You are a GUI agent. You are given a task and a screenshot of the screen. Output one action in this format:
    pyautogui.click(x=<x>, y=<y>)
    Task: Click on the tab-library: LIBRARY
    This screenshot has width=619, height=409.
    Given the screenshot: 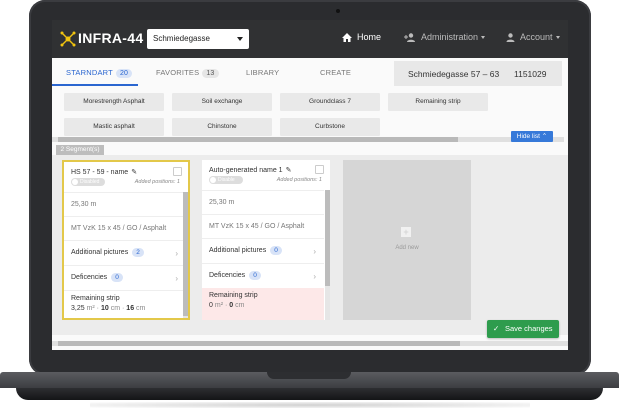 What is the action you would take?
    pyautogui.click(x=262, y=72)
    